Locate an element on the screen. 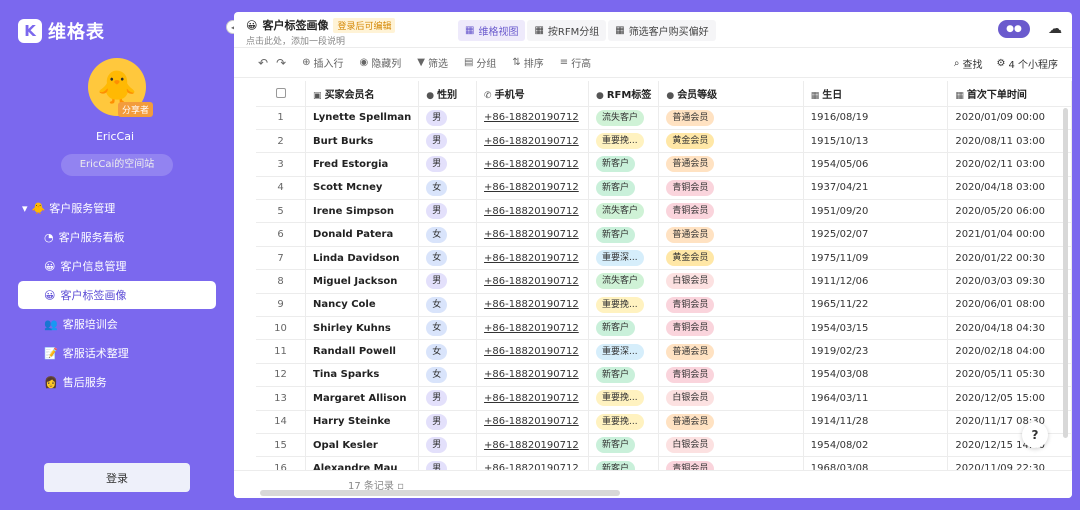  cell-first-order: 2020/11/17 08:30 is located at coordinates (1009, 422).